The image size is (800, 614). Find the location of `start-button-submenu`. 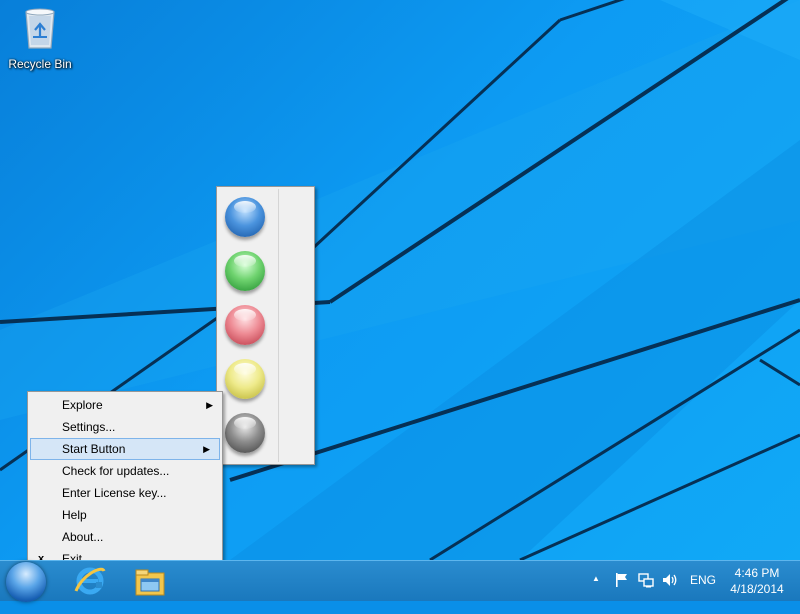

start-button-submenu is located at coordinates (265, 325).